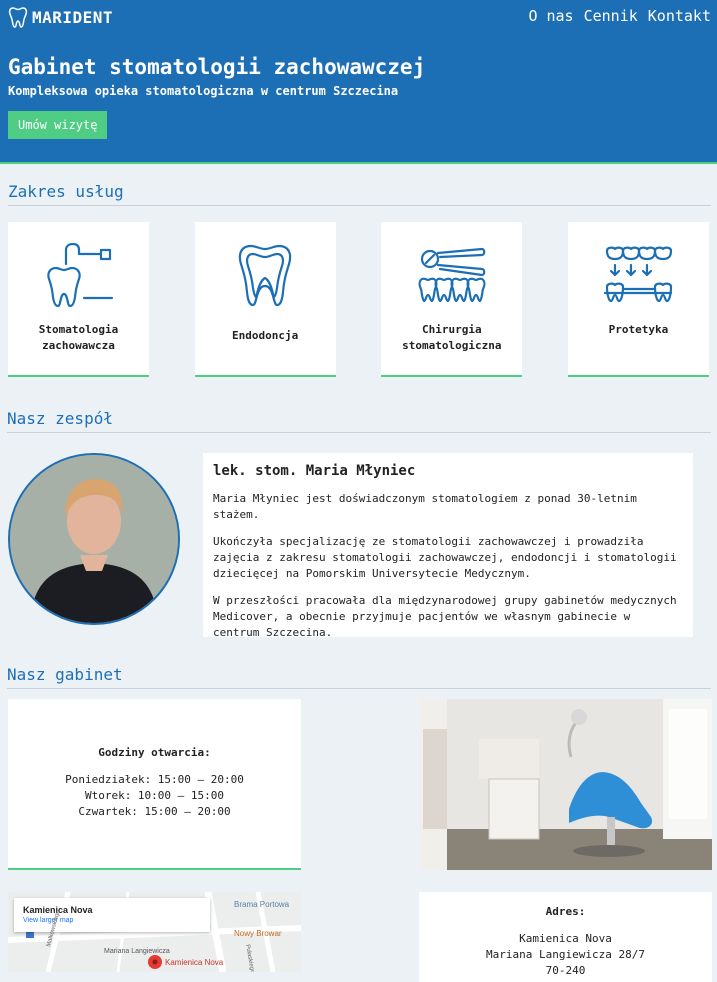 This screenshot has width=717, height=982. What do you see at coordinates (78, 337) in the screenshot?
I see `service-label: Stomatologia zachowawcza` at bounding box center [78, 337].